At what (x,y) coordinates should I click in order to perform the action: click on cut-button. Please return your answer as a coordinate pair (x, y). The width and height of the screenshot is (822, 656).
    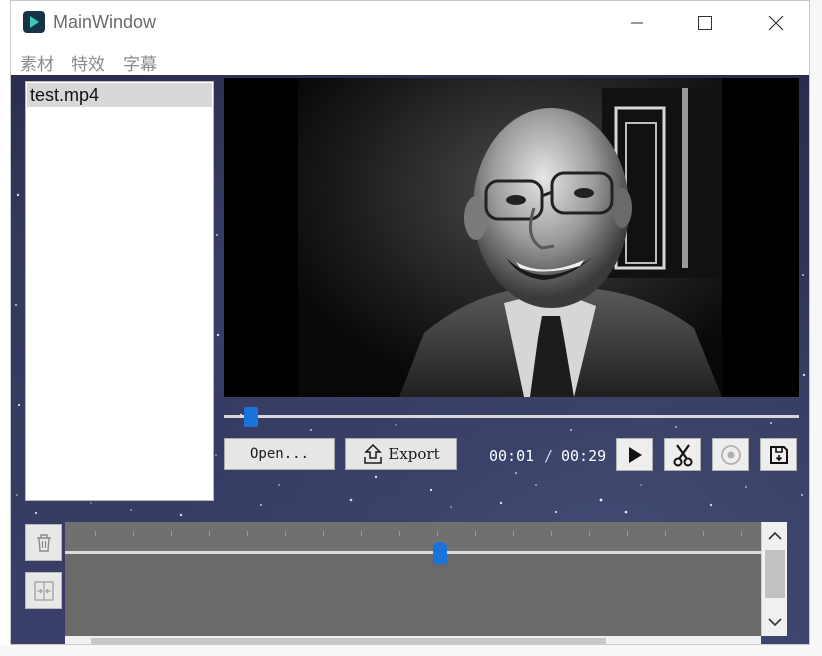
    Looking at the image, I should click on (682, 454).